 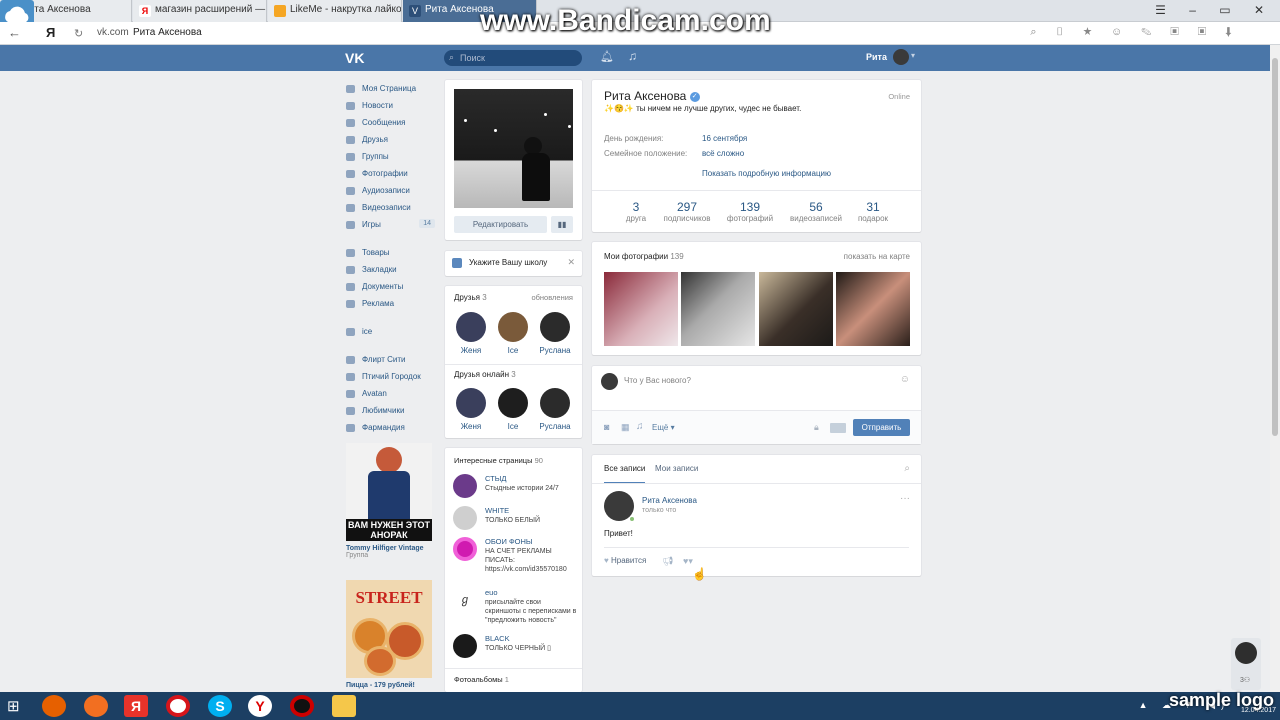 What do you see at coordinates (877, 256) in the screenshot?
I see `show-on-map-link: показать на карте` at bounding box center [877, 256].